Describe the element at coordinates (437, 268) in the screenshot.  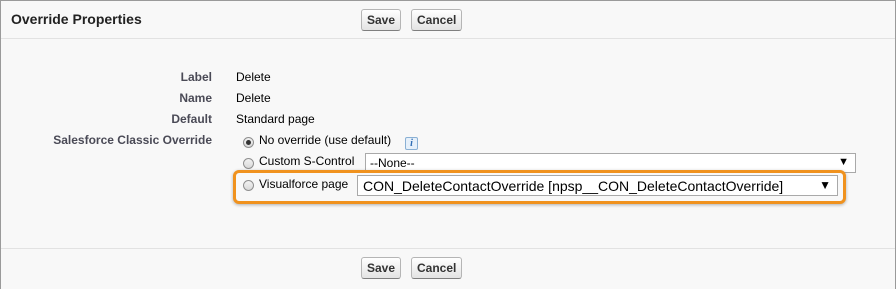
I see `cancel-button-bottom: Cancel` at that location.